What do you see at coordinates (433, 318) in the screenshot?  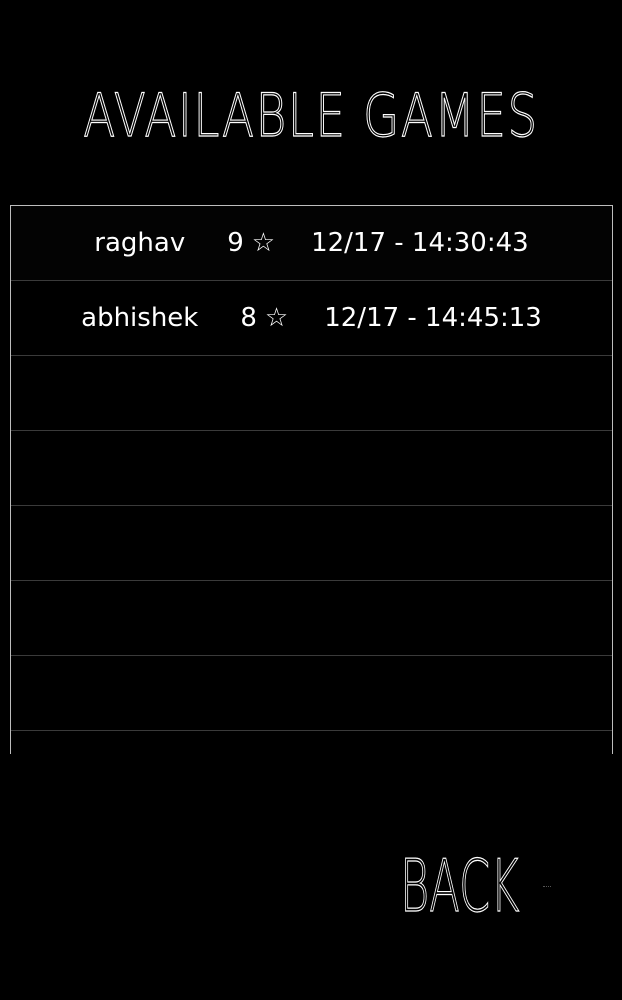 I see `game-datetime: 12/17 - 14:45:13` at bounding box center [433, 318].